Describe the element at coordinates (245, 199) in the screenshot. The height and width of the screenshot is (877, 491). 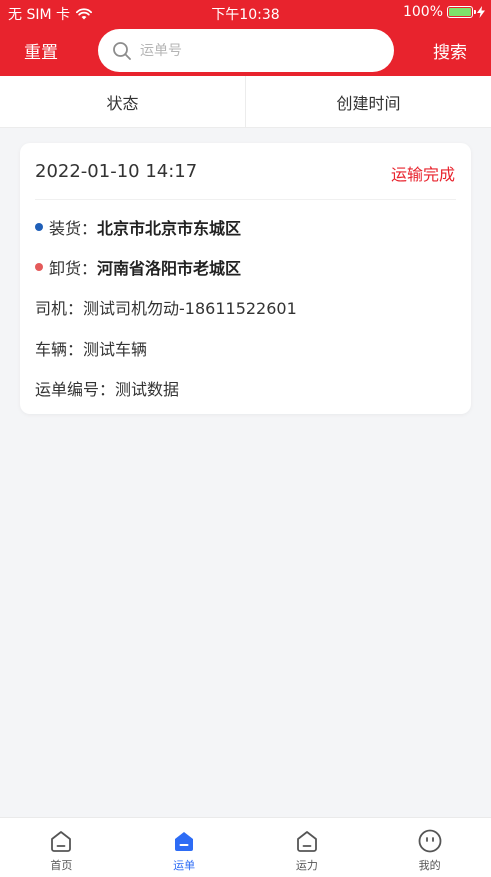
I see `card-divider` at that location.